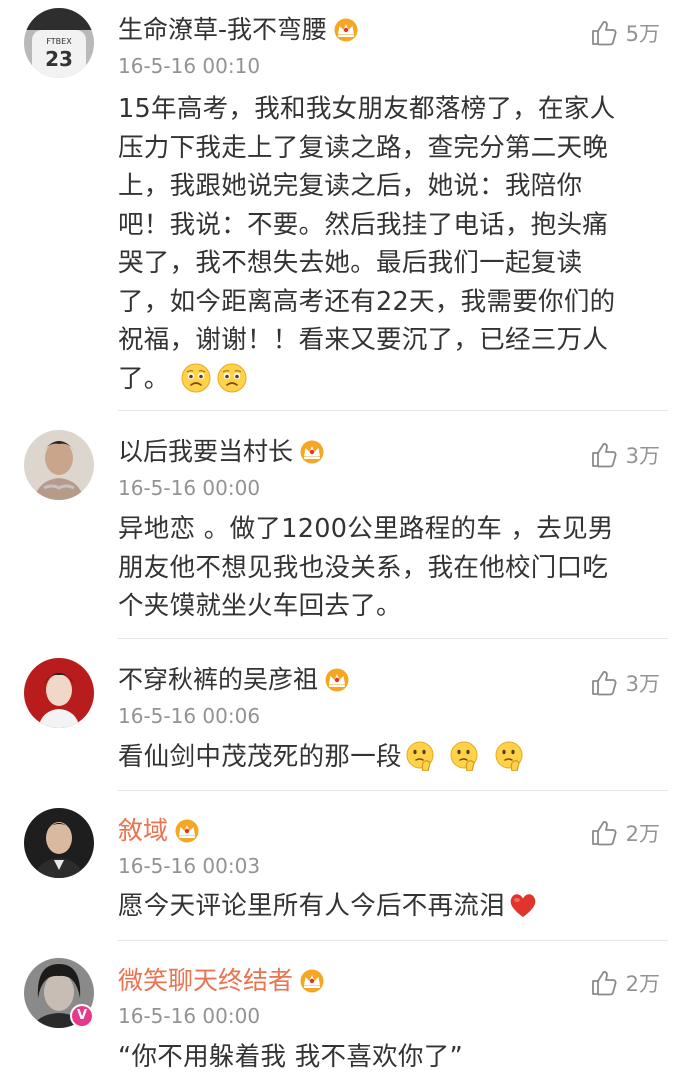 The width and height of the screenshot is (690, 1088). What do you see at coordinates (260, 757) in the screenshot?
I see `comment-line-text: 看仙剑中茂茂死的那一段` at bounding box center [260, 757].